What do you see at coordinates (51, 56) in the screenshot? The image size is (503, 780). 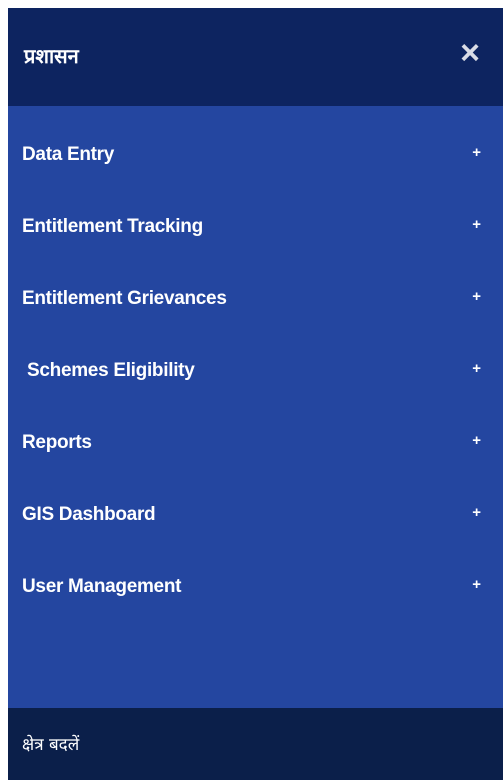 I see `menu-title: प्रशासन` at bounding box center [51, 56].